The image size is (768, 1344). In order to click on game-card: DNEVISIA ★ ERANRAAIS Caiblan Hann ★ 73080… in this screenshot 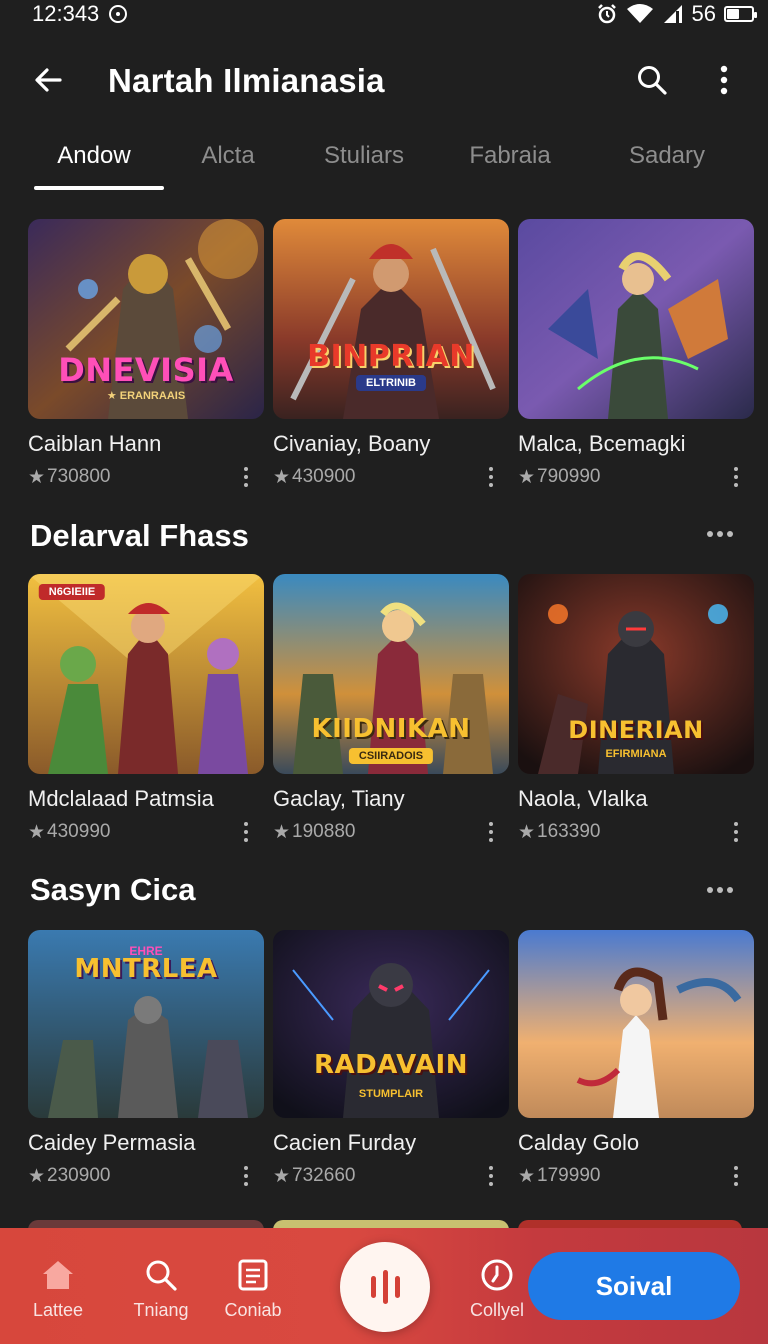, I will do `click(146, 354)`.